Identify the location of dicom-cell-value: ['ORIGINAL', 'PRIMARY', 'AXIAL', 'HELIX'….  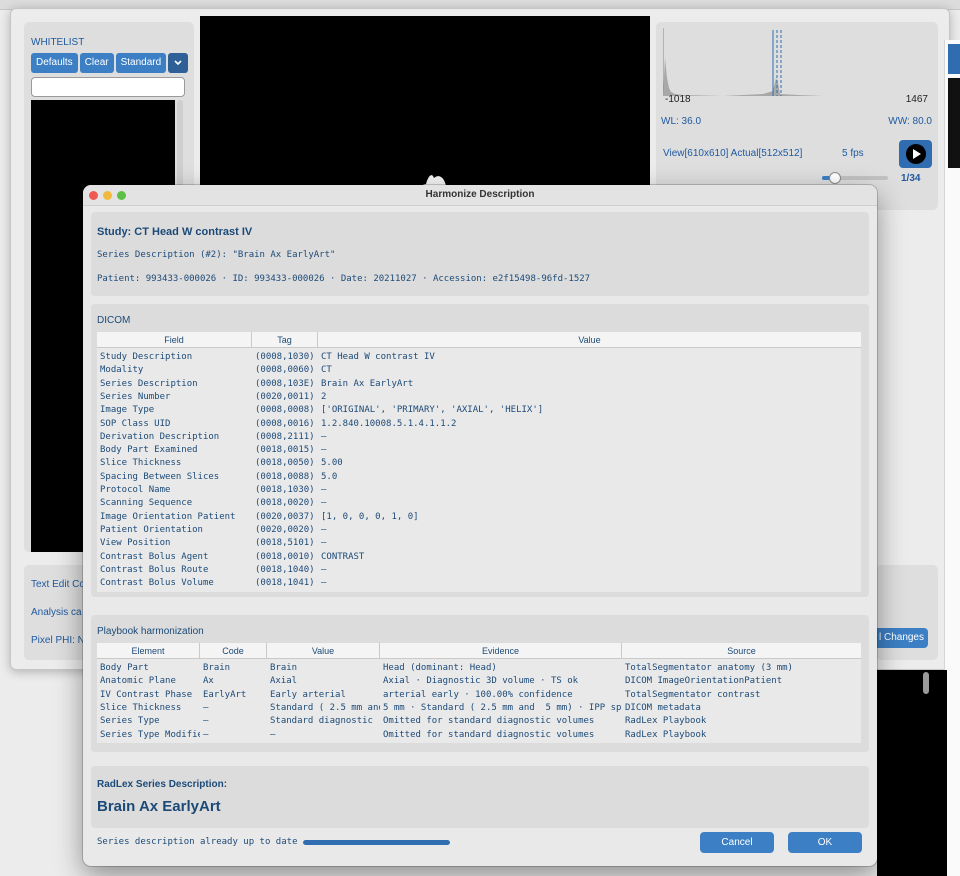
(432, 410).